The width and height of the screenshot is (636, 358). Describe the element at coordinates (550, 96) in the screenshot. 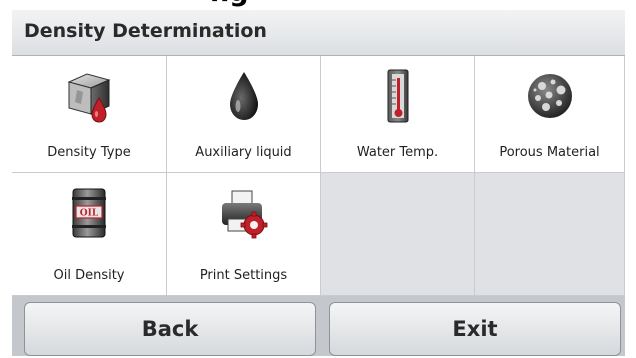

I see `porous-sphere-icon` at that location.